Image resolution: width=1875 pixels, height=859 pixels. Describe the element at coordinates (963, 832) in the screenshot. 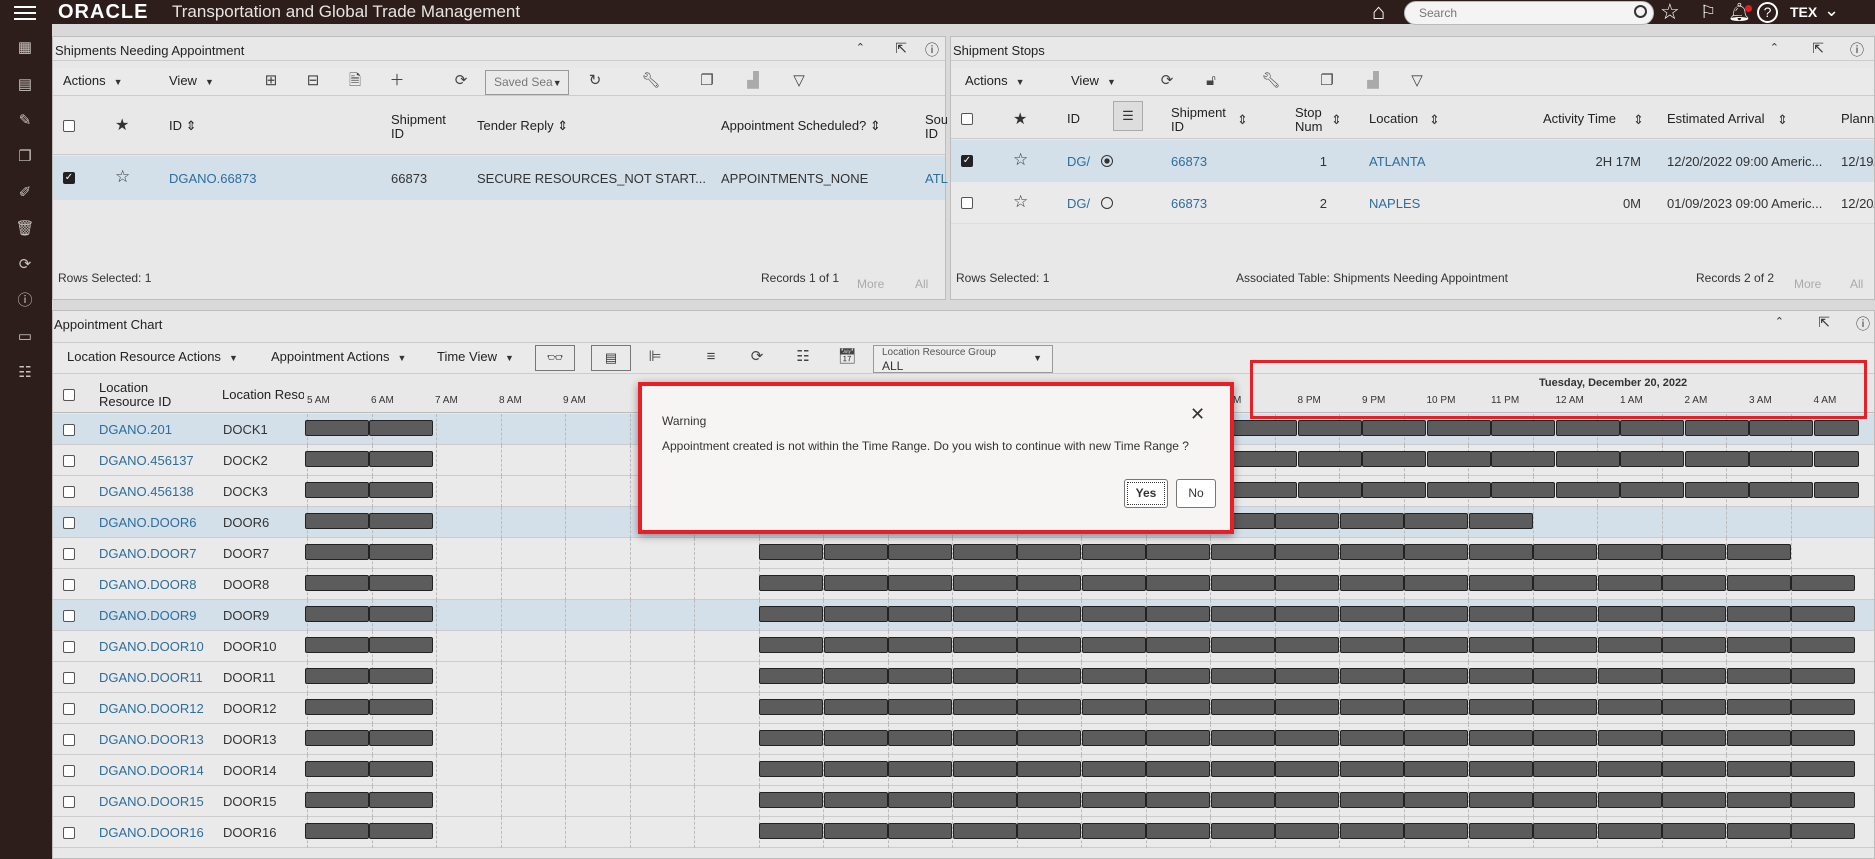

I see `chart-row: DGANO.DOOR16 DOOR16` at that location.